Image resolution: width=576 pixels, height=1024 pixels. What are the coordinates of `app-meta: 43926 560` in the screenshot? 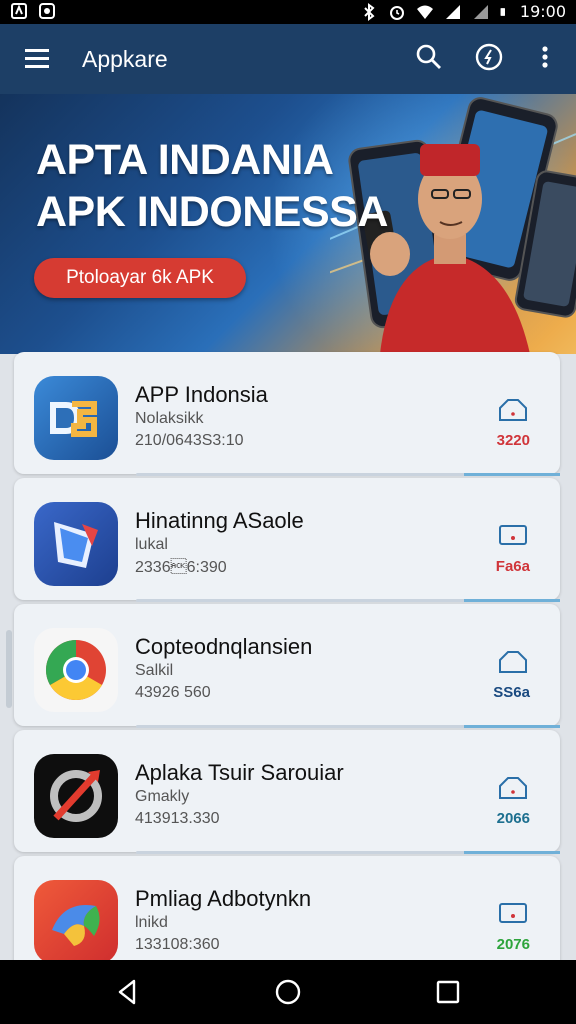 It's located at (173, 692).